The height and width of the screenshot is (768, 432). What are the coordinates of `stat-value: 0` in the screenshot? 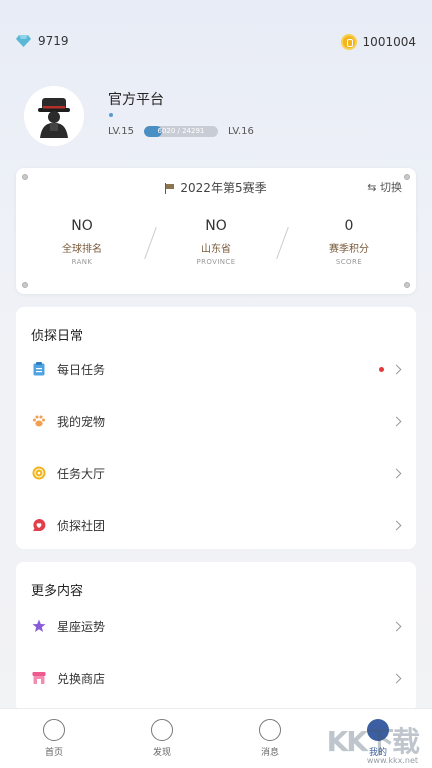 It's located at (349, 226).